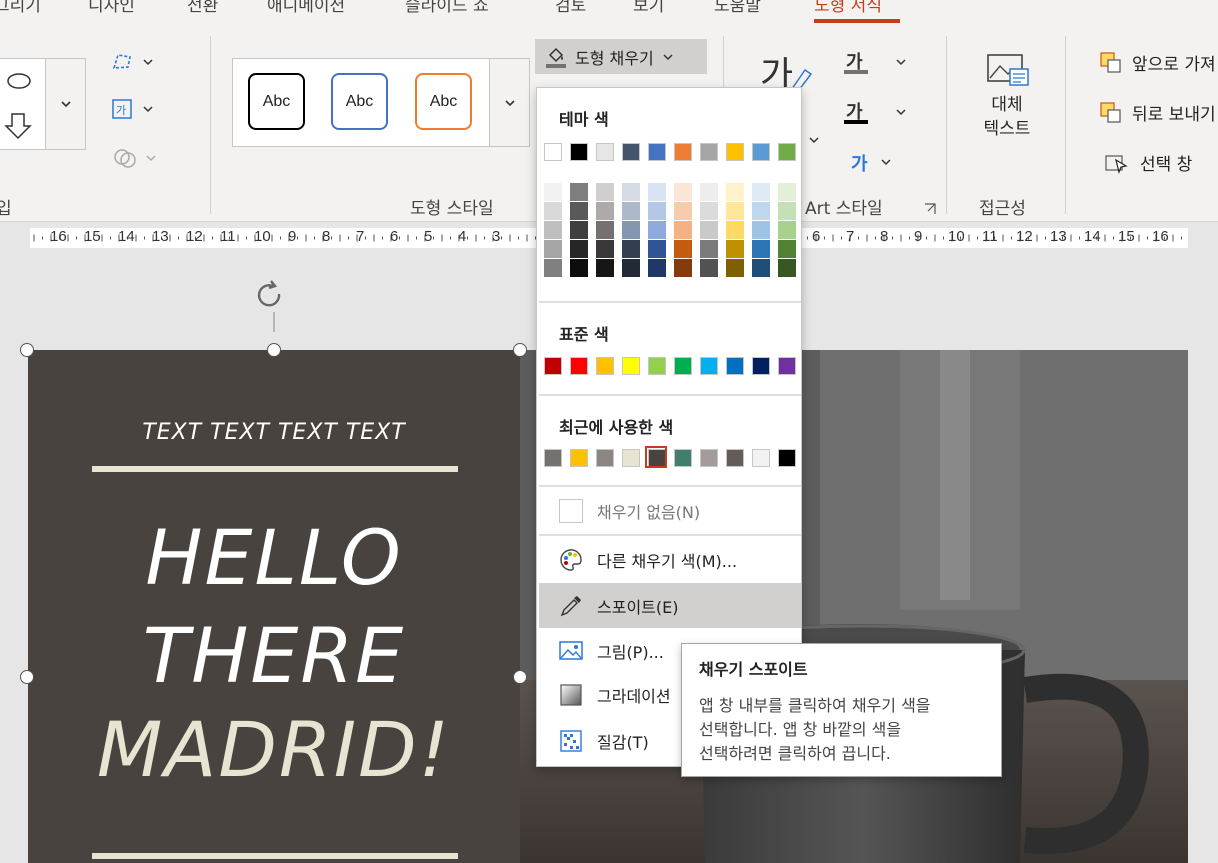 The width and height of the screenshot is (1218, 863). Describe the element at coordinates (509, 102) in the screenshot. I see `style-gallery-more-button` at that location.